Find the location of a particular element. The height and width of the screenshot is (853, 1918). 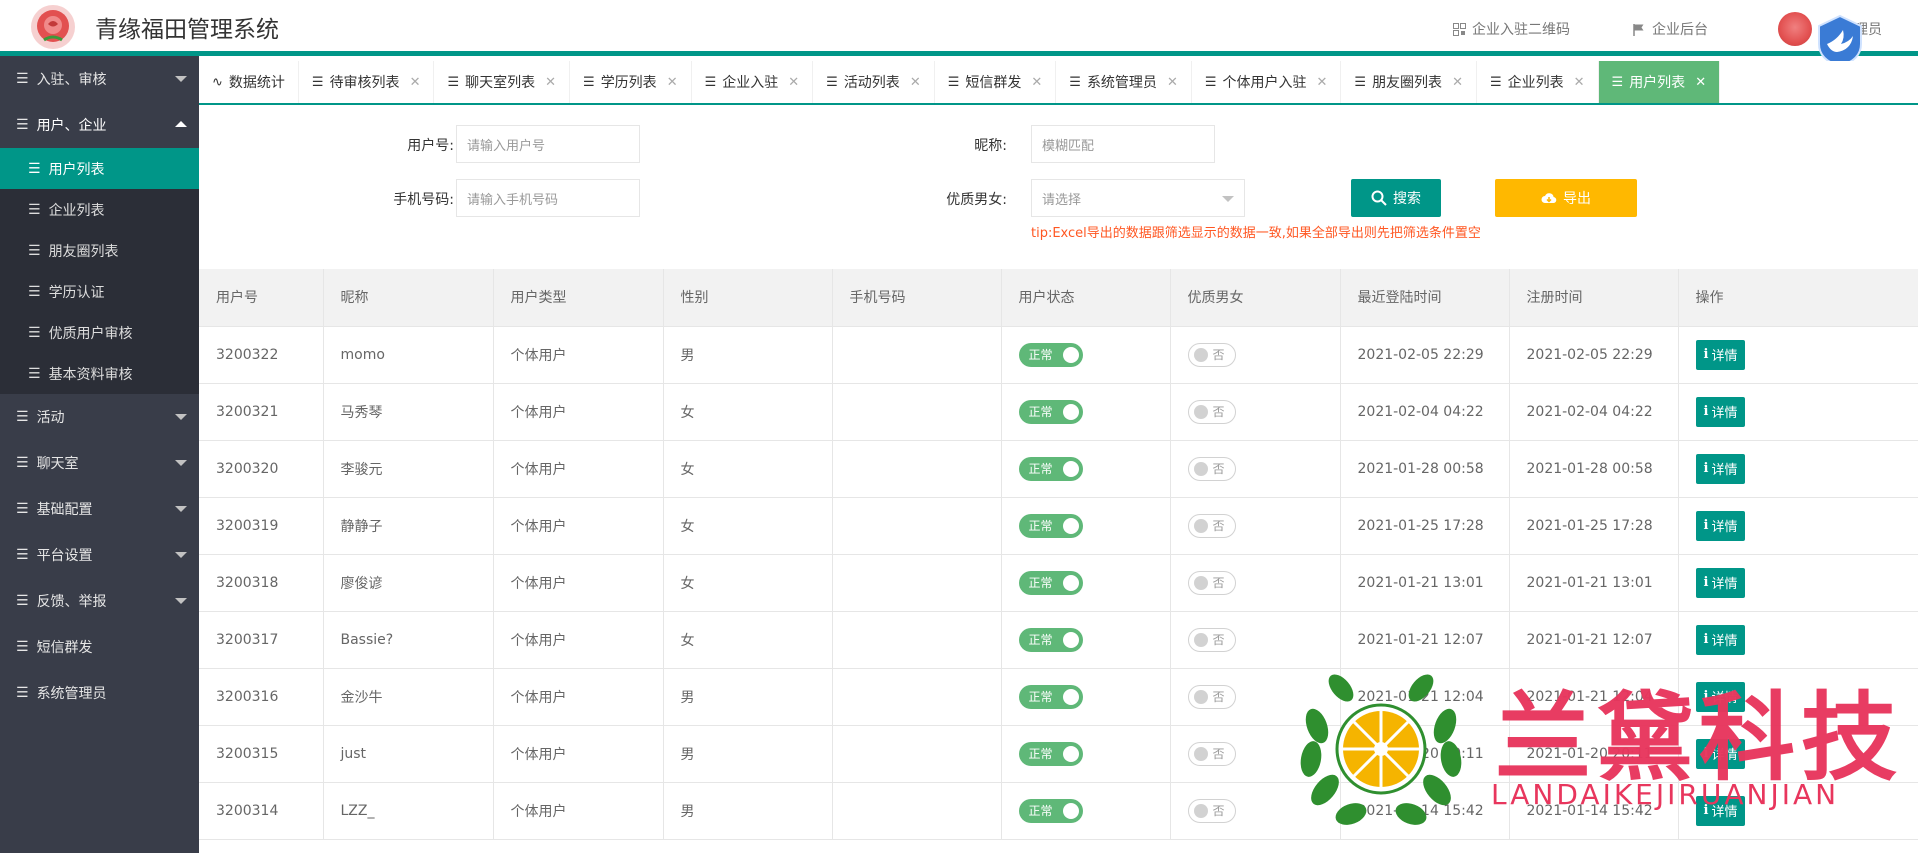

tab-admins: ☰ 系统管理员 ✕ is located at coordinates (1124, 82).